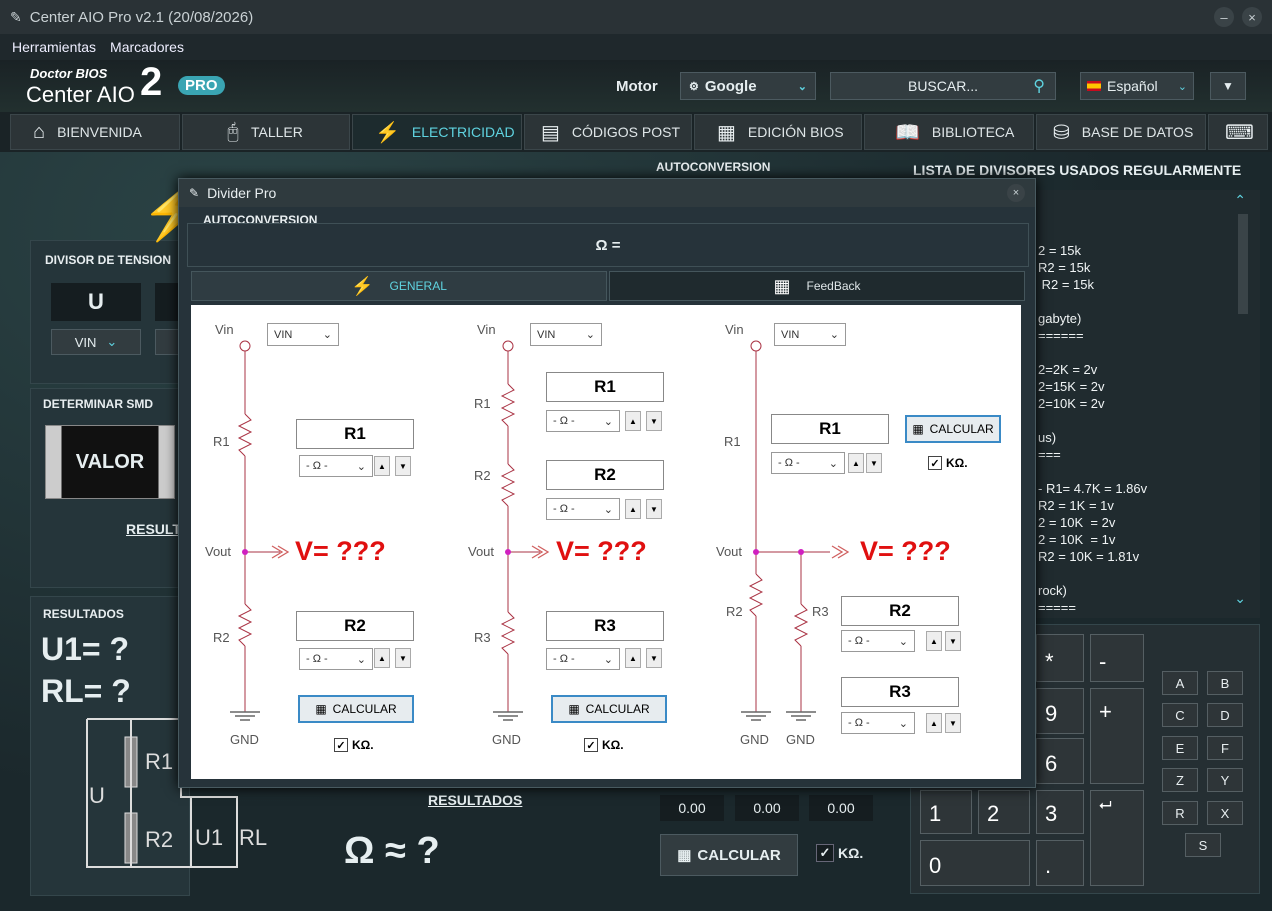 This screenshot has width=1272, height=911. I want to click on bg-kohm-checkbox: ✓ KΩ., so click(839, 853).